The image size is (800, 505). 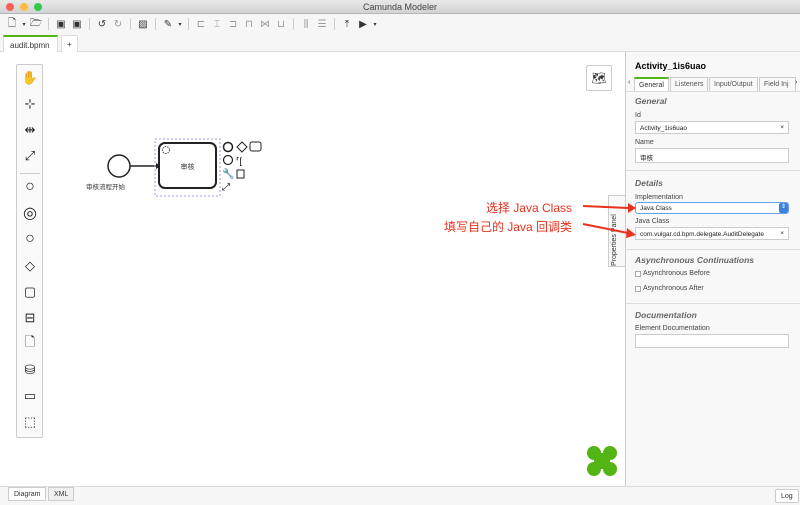 What do you see at coordinates (12, 24) in the screenshot?
I see `new-file-icon: 🗋` at bounding box center [12, 24].